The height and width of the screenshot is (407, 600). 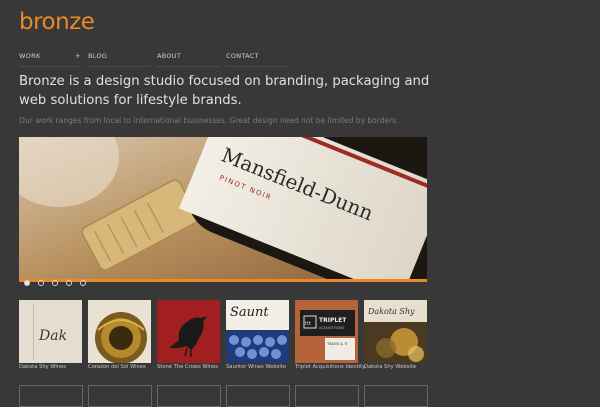 I want to click on nav-item-work: WORK +, so click(x=50, y=59).